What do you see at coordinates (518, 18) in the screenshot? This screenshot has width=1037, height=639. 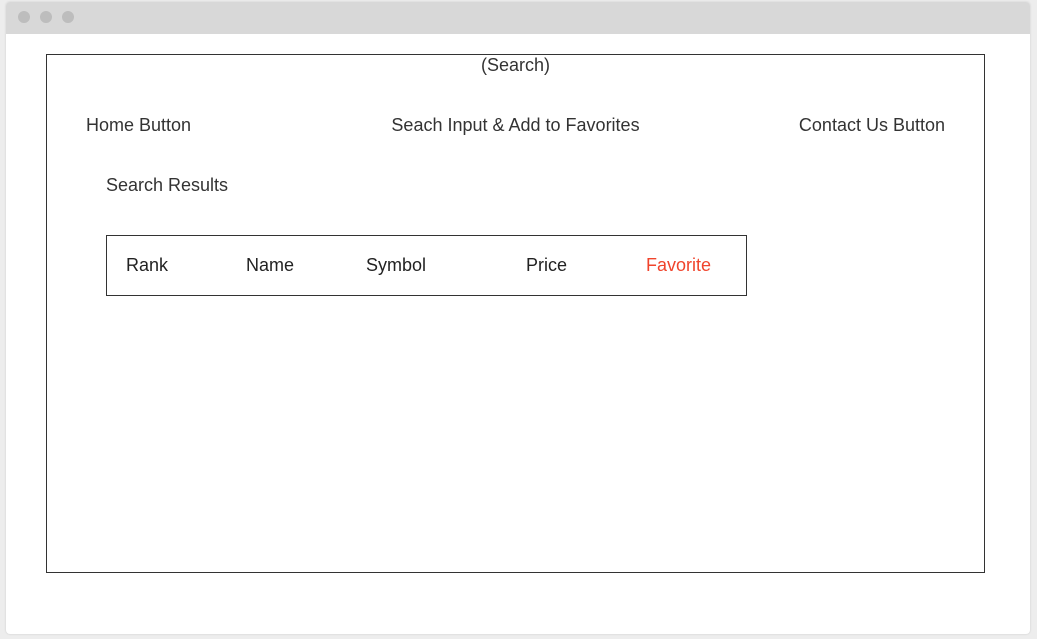 I see `window-titlebar` at bounding box center [518, 18].